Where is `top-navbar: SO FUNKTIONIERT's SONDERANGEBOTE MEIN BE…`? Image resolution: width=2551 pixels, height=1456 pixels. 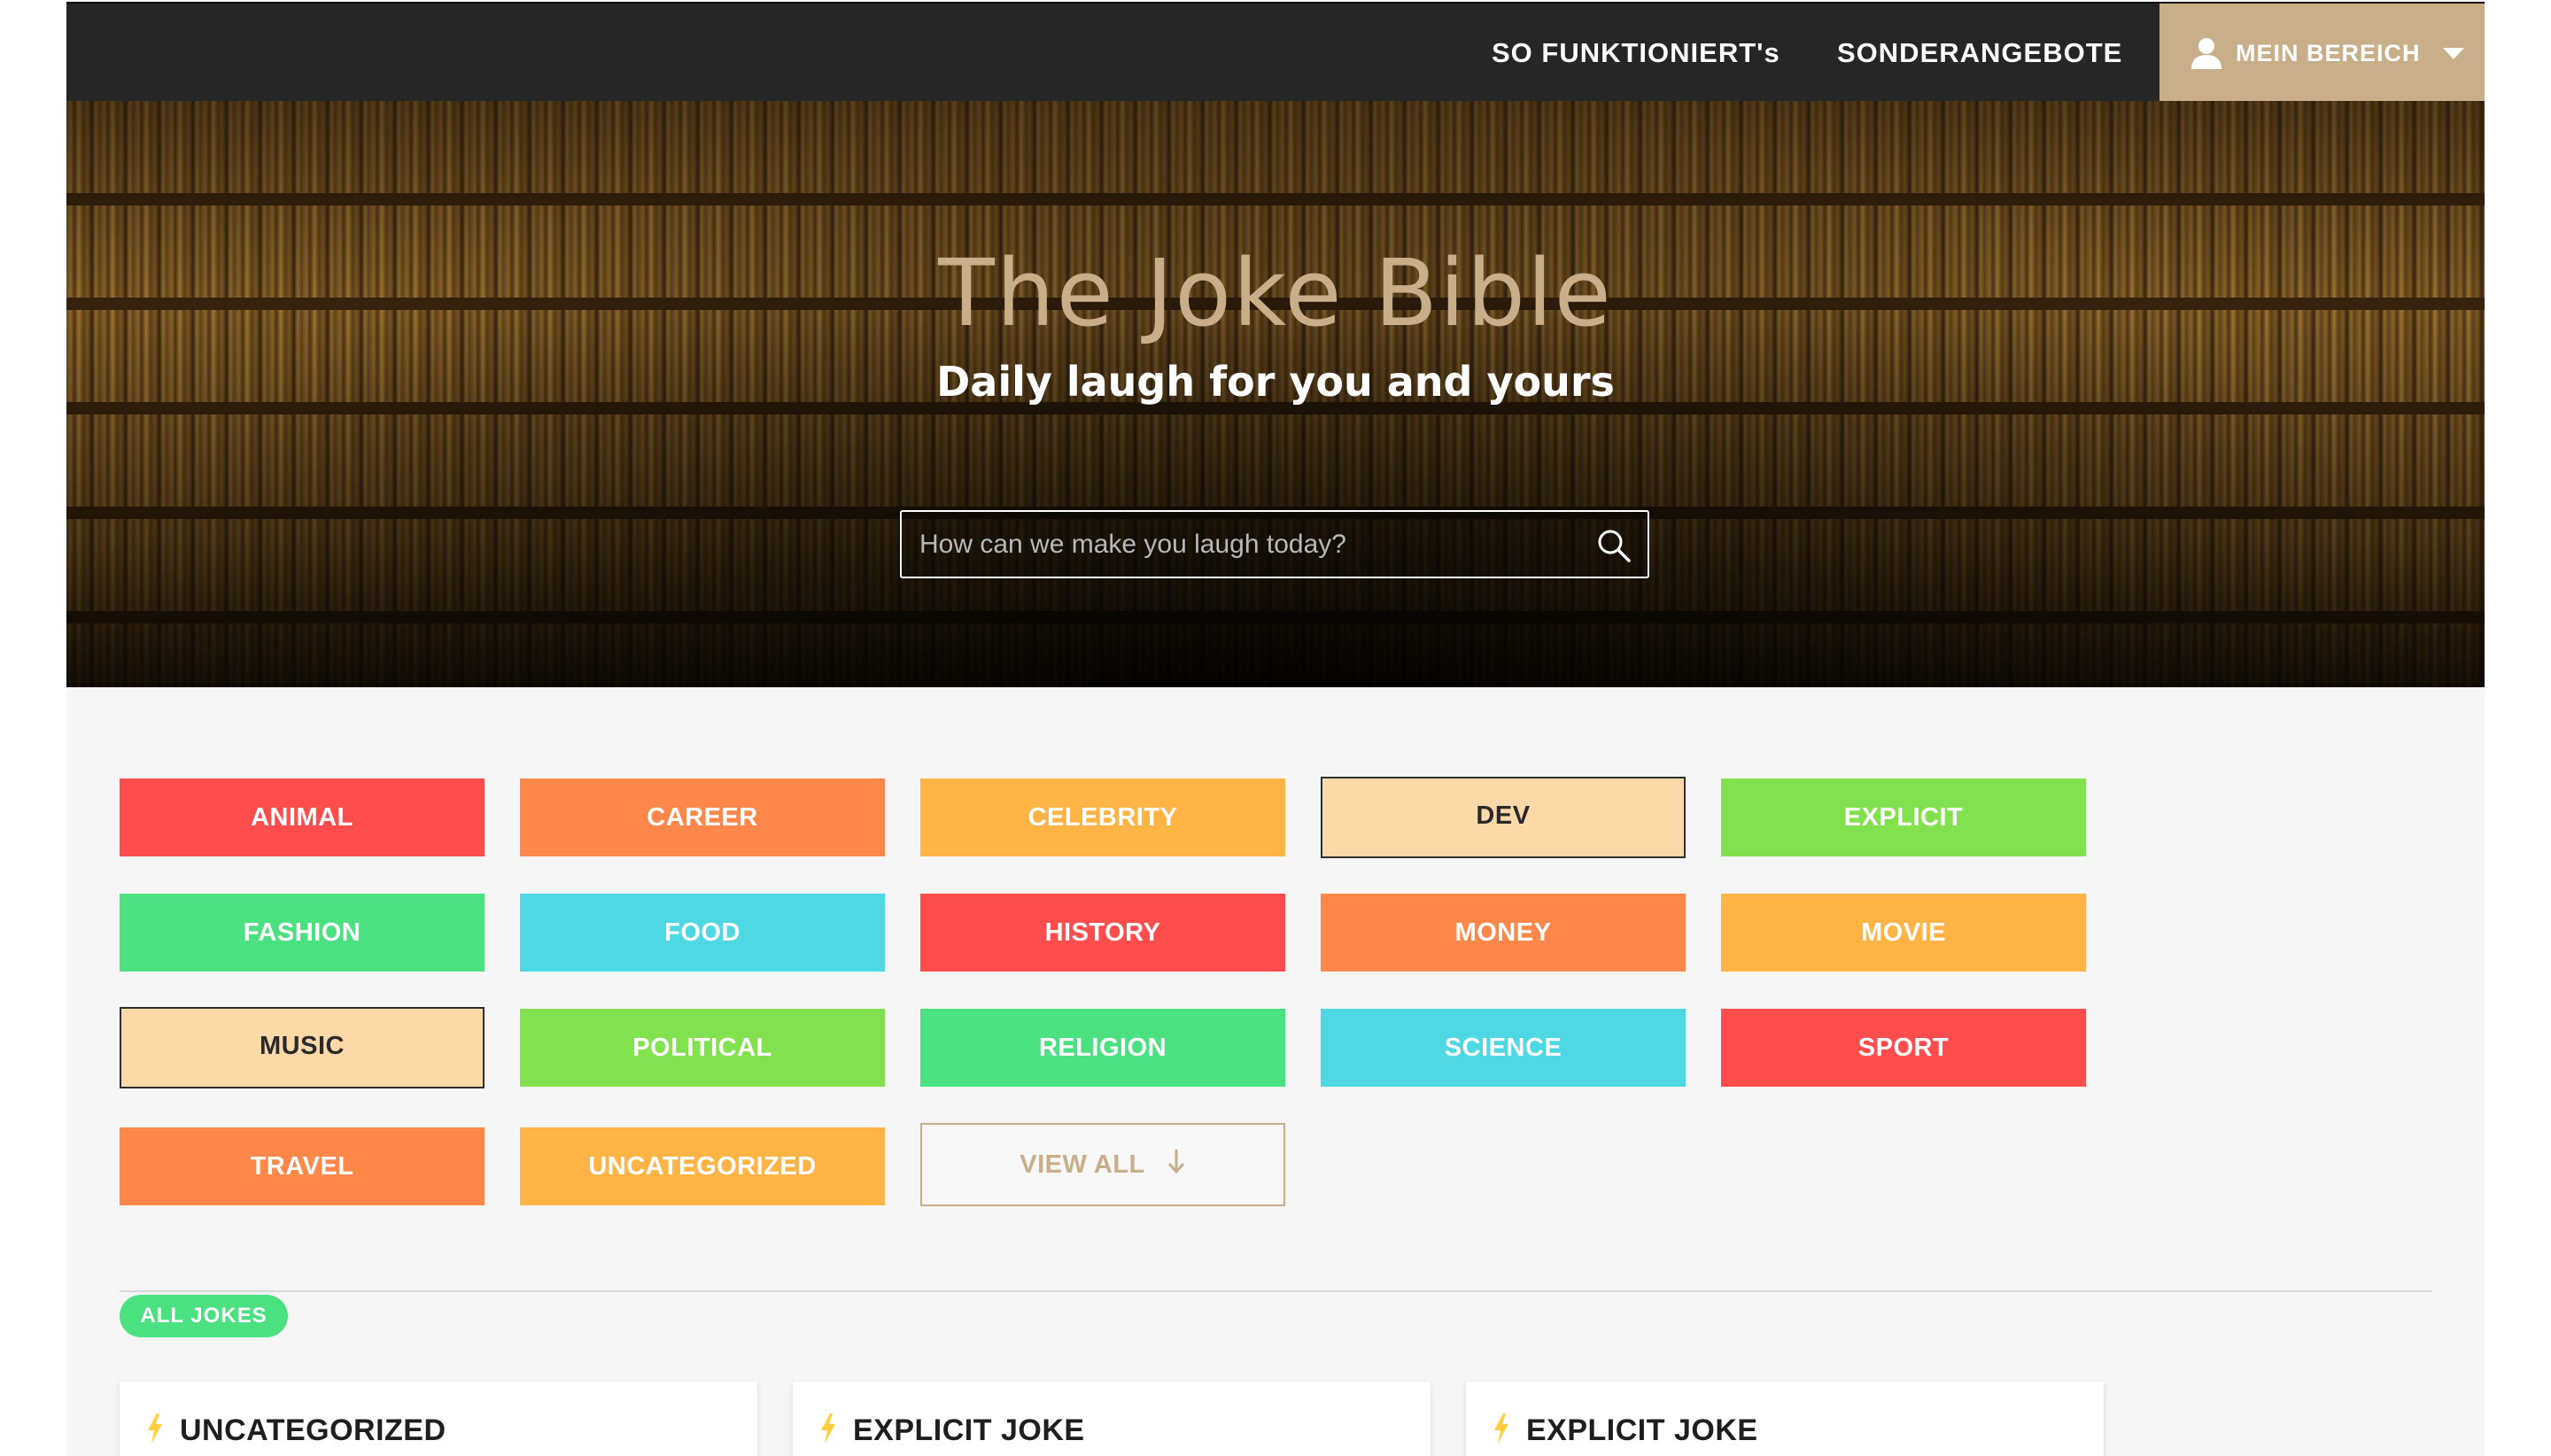 top-navbar: SO FUNKTIONIERT's SONDERANGEBOTE MEIN BE… is located at coordinates (1275, 52).